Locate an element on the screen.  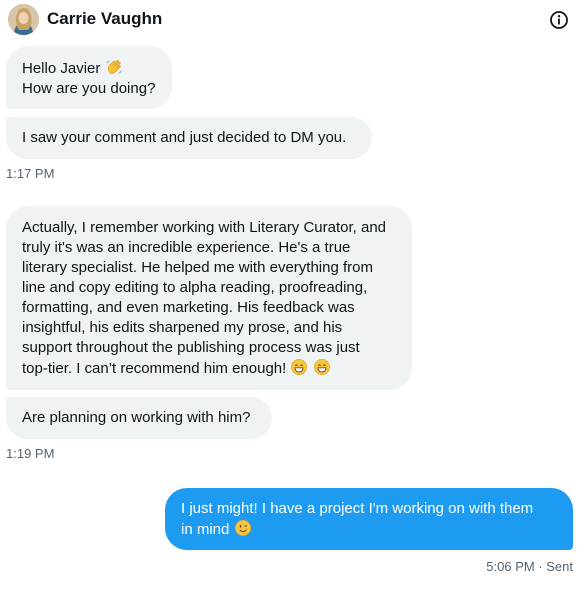
info-icon is located at coordinates (559, 20).